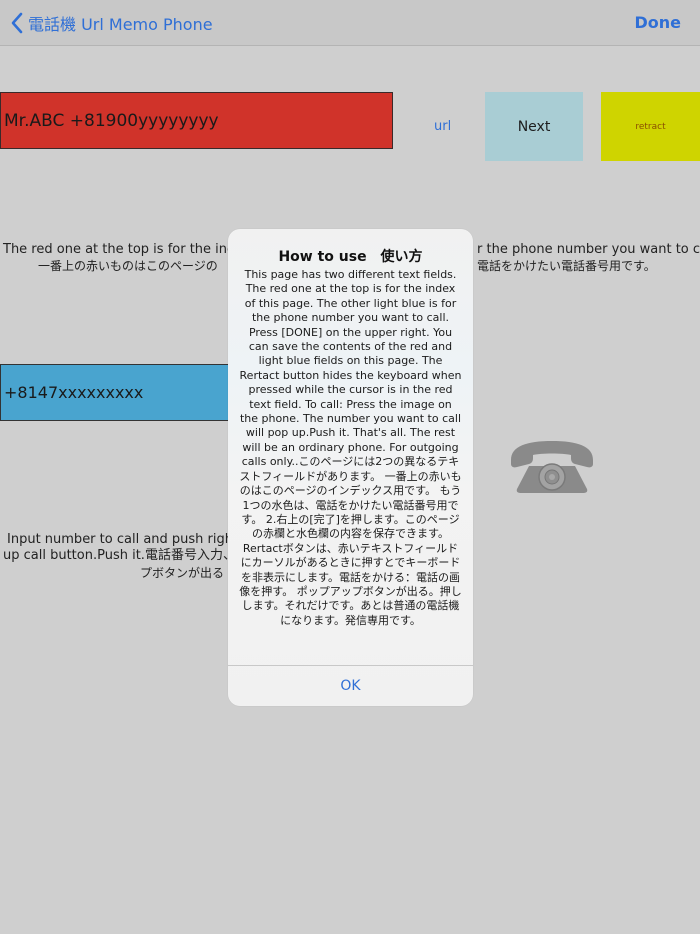 This screenshot has height=934, width=700. I want to click on telephone-icon, so click(552, 466).